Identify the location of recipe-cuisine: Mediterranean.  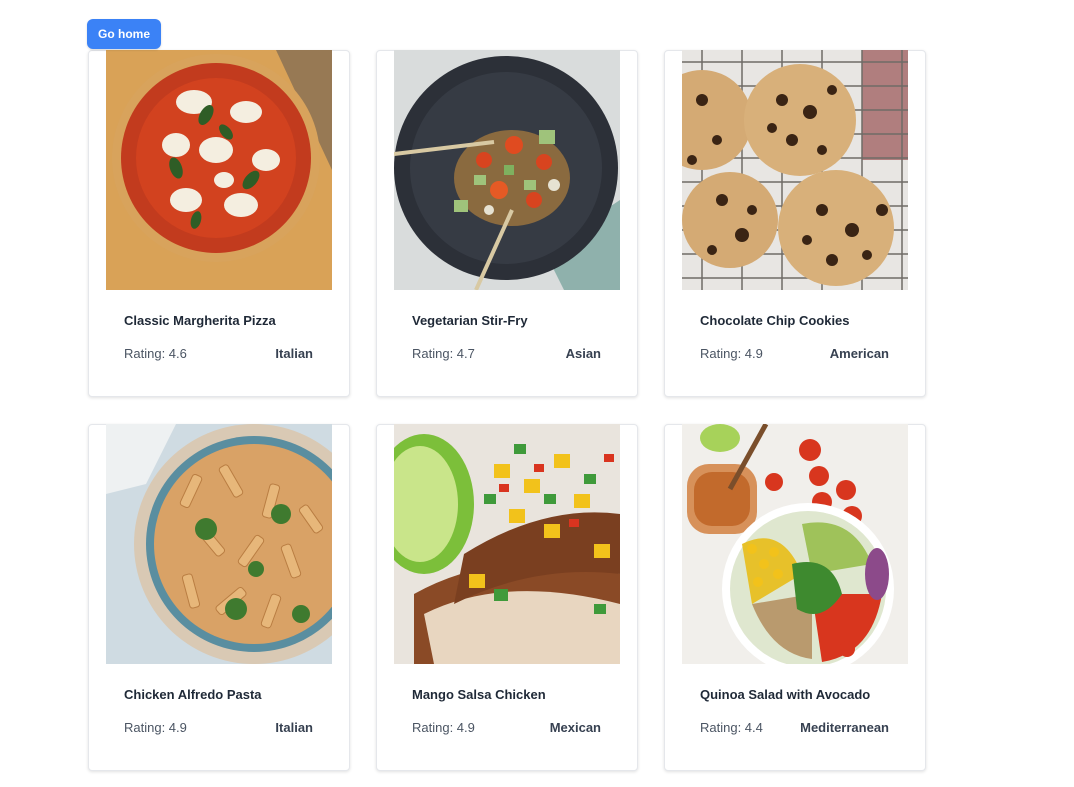
(844, 727).